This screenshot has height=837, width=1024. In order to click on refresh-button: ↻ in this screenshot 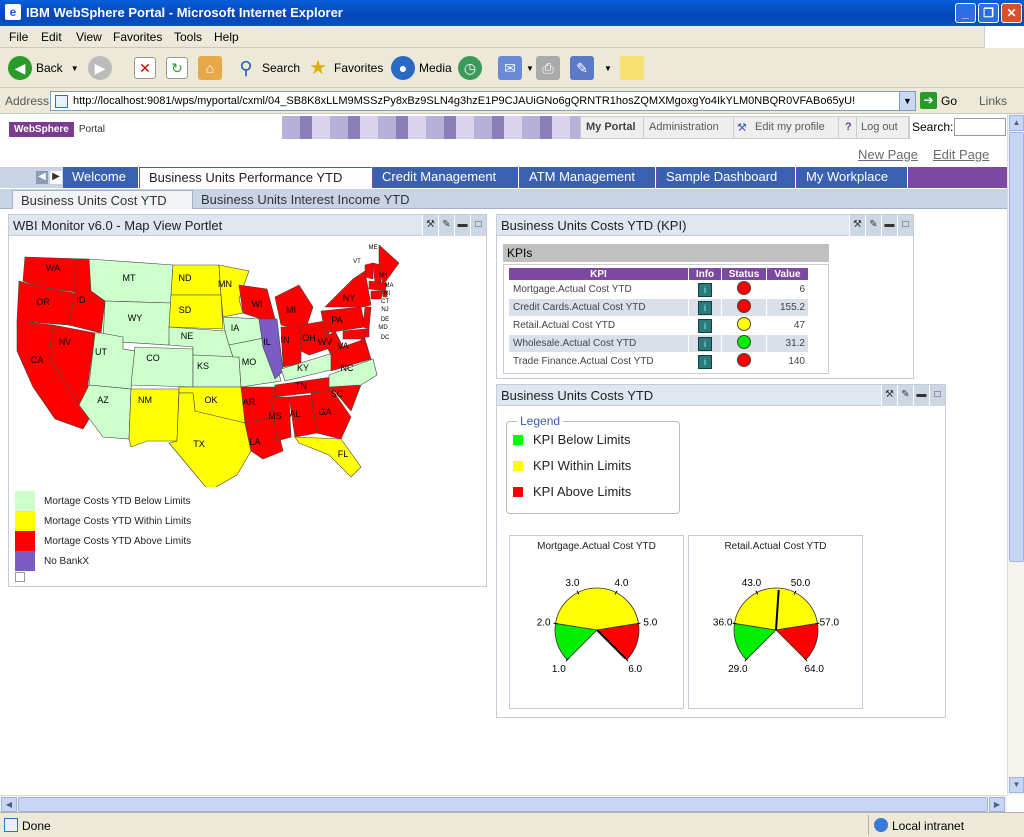, I will do `click(179, 68)`.